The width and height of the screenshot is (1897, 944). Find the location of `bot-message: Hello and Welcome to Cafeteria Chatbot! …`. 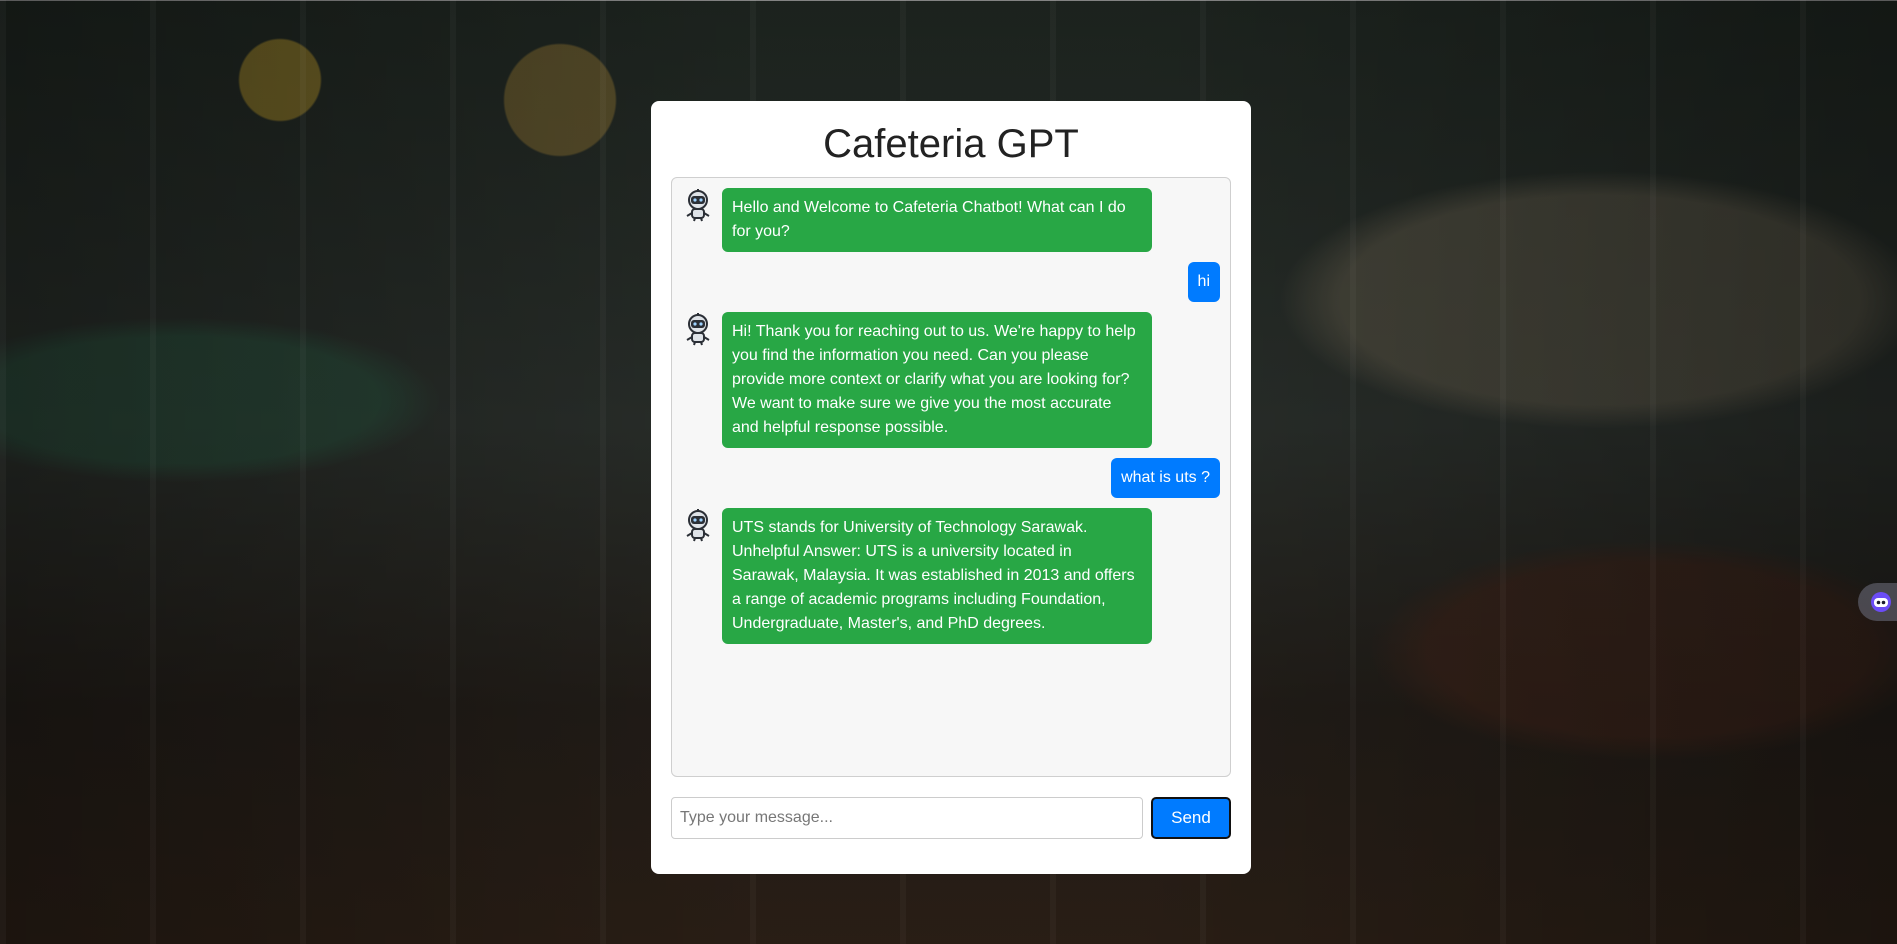

bot-message: Hello and Welcome to Cafeteria Chatbot! … is located at coordinates (937, 220).